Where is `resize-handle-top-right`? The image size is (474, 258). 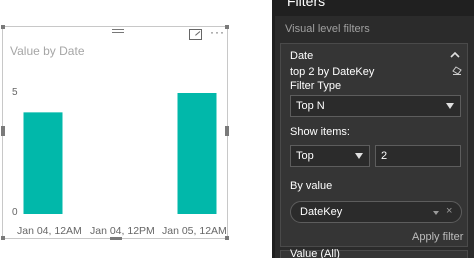 resize-handle-top-right is located at coordinates (227, 27).